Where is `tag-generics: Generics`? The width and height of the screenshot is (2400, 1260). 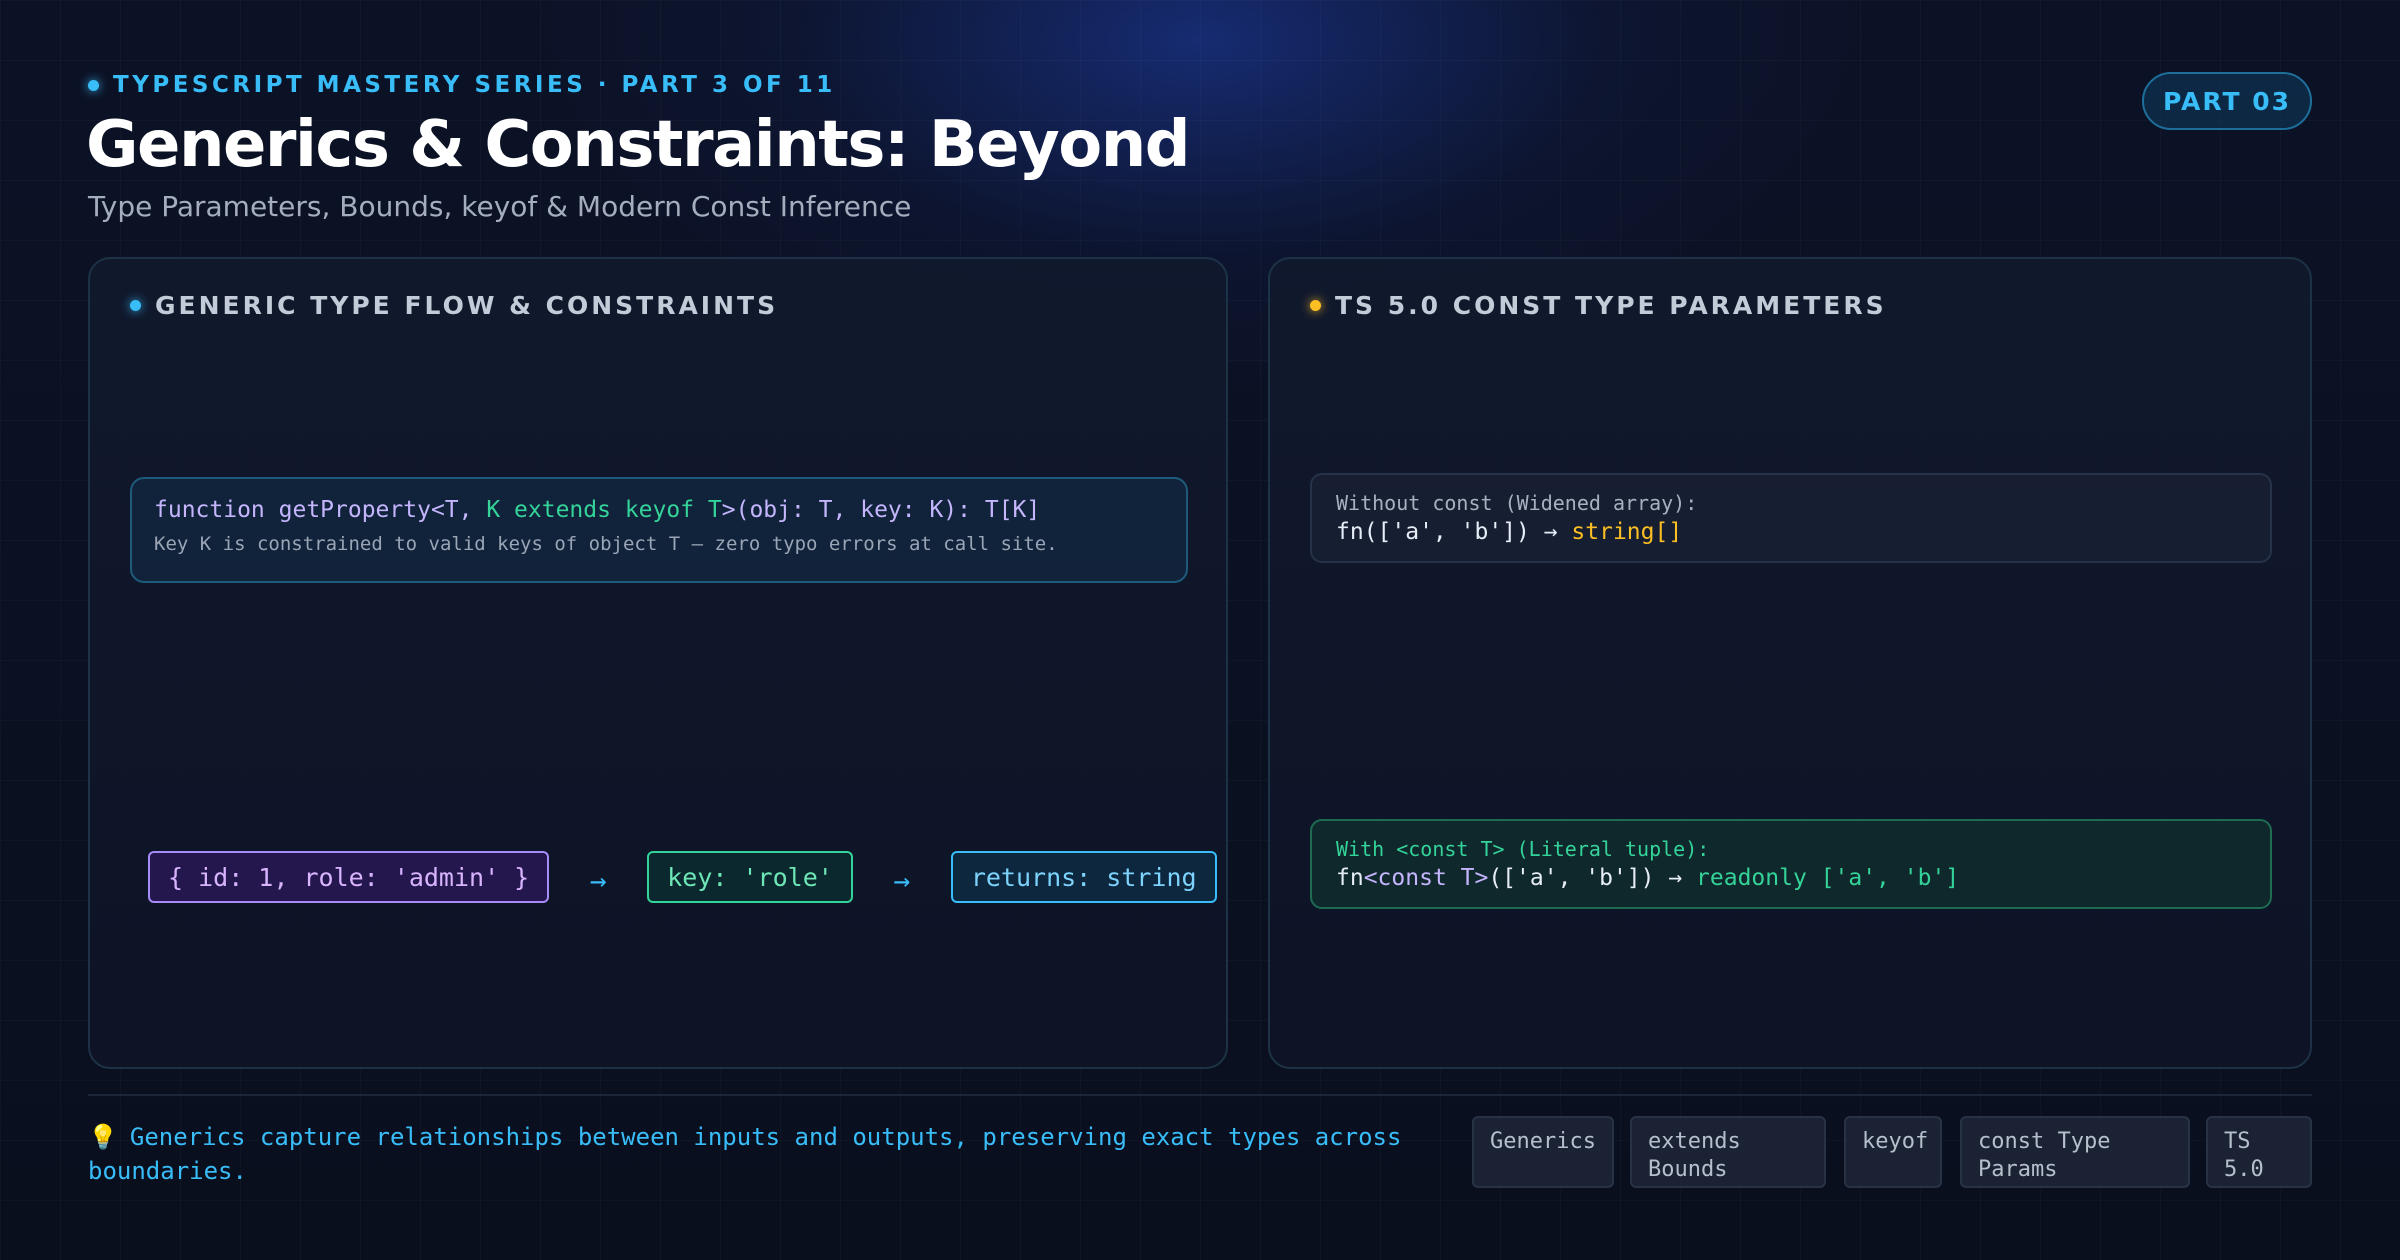
tag-generics: Generics is located at coordinates (1543, 1152).